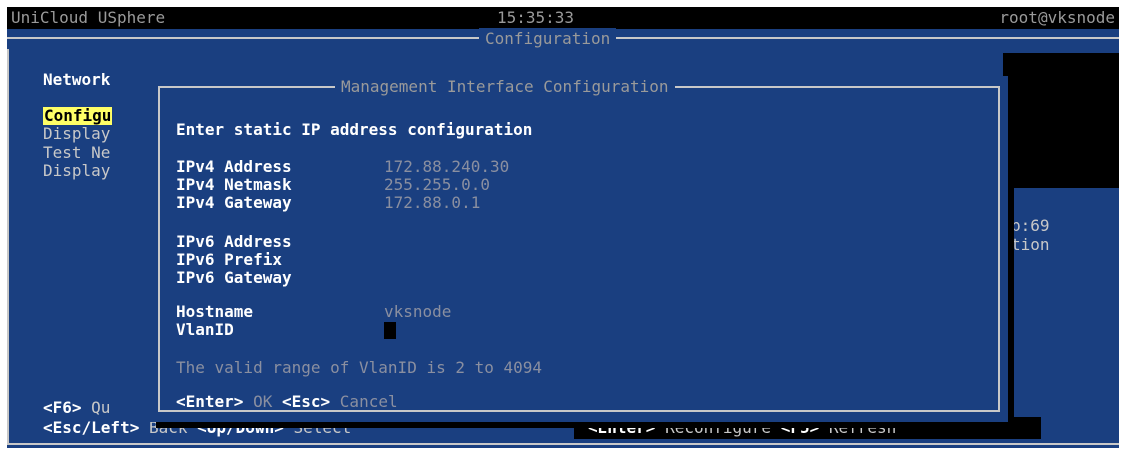  What do you see at coordinates (62, 407) in the screenshot?
I see `f6-key: <F6>` at bounding box center [62, 407].